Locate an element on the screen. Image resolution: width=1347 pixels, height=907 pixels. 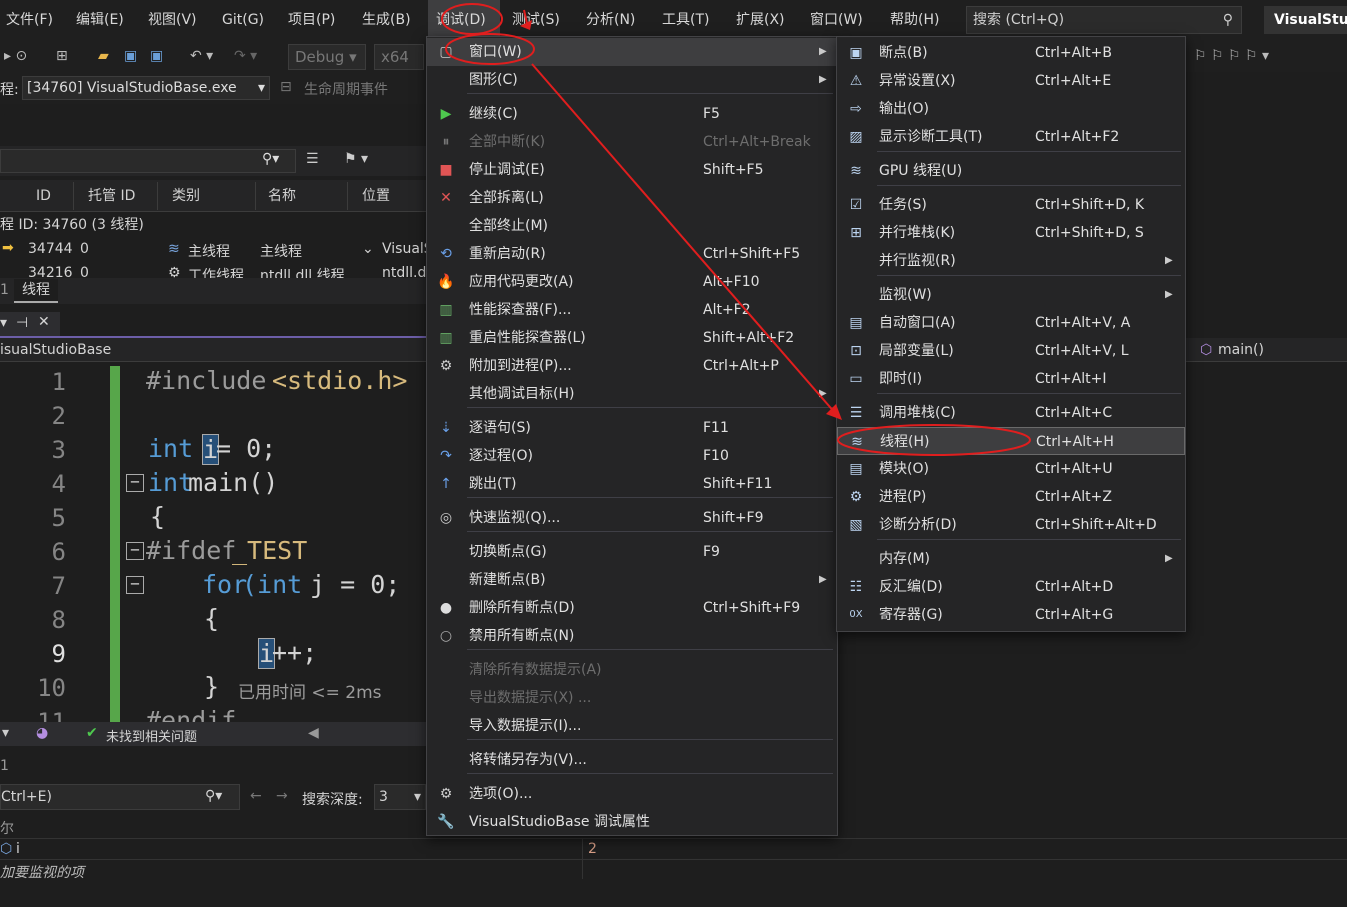
window-menu-item: ☷ 反汇编(D) Ctrl+Alt+D is located at coordinates (1011, 587).